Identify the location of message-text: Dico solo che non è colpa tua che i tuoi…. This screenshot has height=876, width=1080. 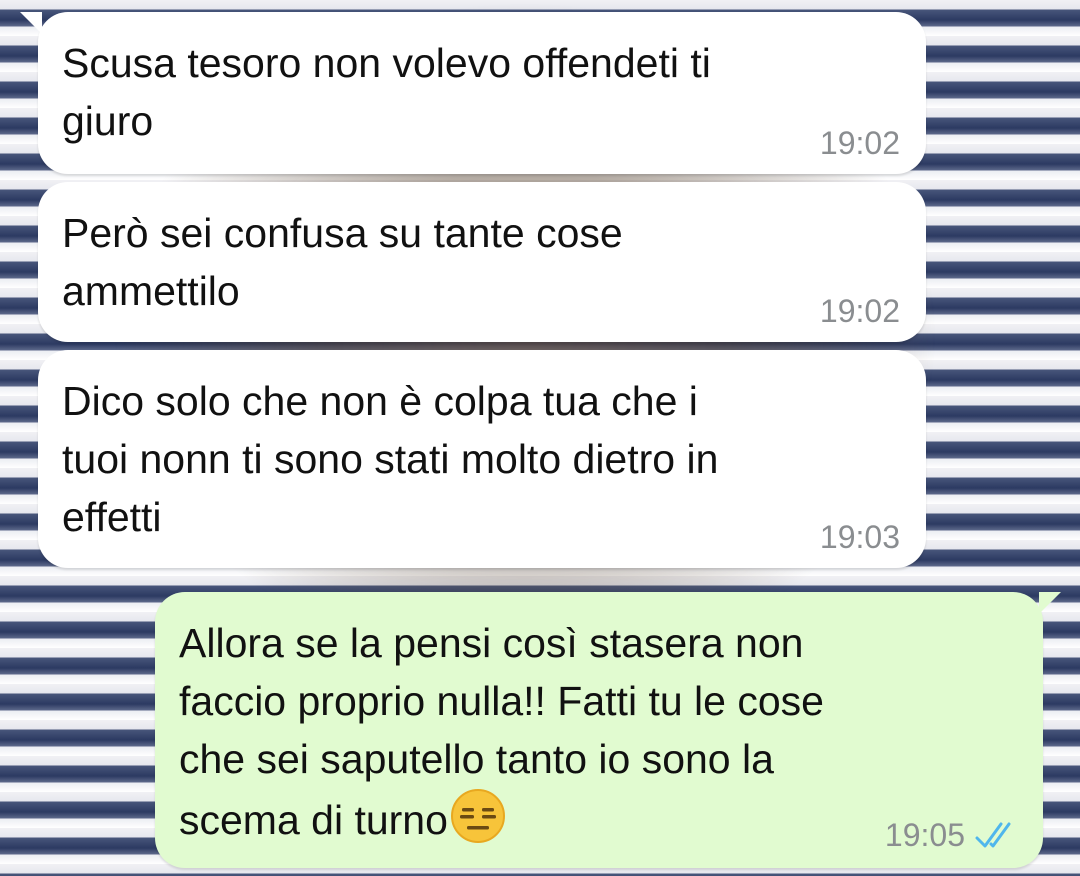
(390, 459).